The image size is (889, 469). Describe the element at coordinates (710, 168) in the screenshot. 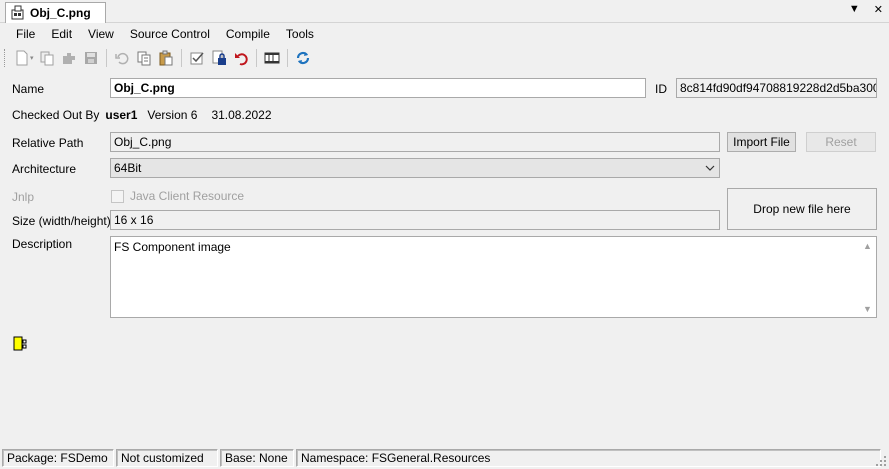

I see `chevron-down-icon` at that location.